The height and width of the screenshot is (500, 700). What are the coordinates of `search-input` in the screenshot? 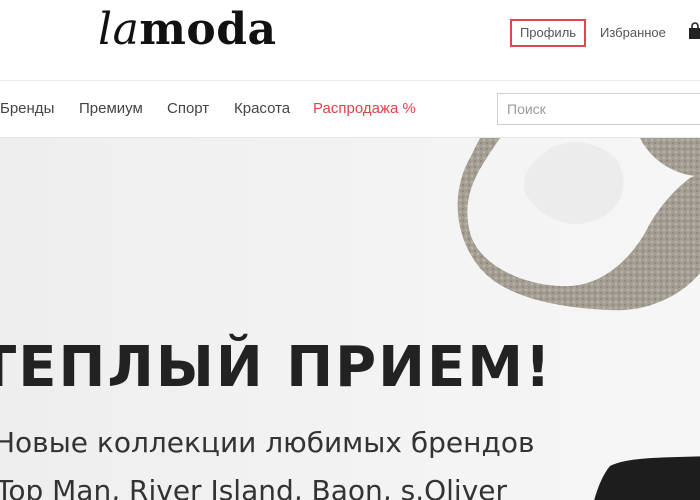 It's located at (598, 109).